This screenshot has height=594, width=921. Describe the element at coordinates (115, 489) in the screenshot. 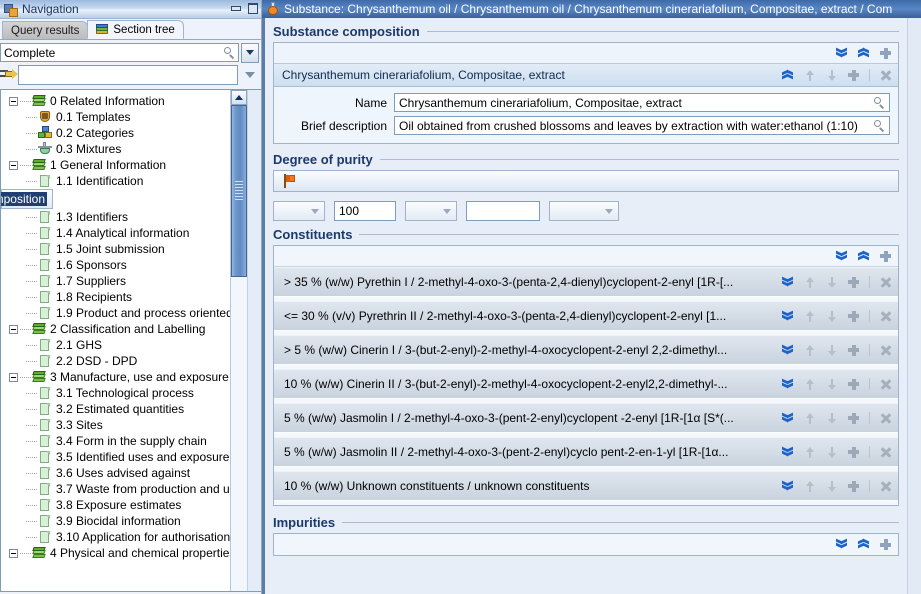

I see `tree-item: 3.7 Waste from production and use` at that location.